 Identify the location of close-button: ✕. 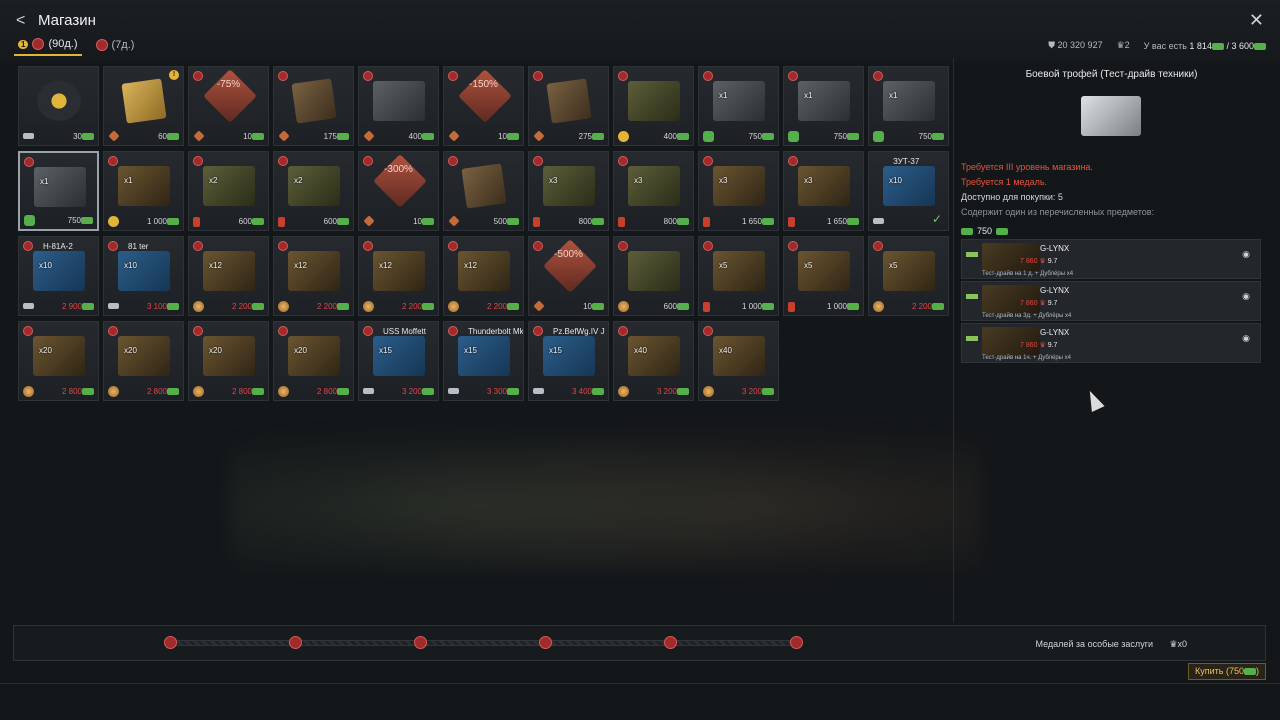
(1256, 20).